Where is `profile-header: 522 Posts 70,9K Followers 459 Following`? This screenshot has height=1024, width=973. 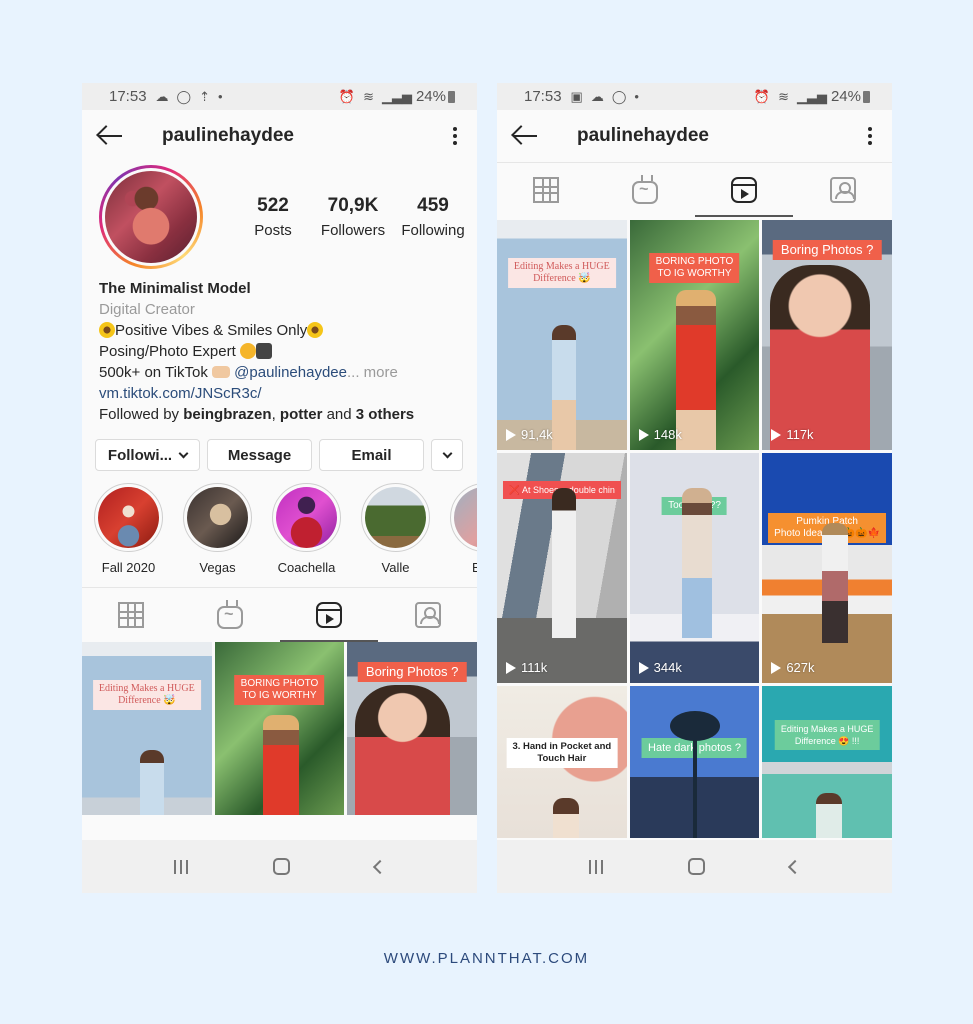
profile-header: 522 Posts 70,9K Followers 459 Following is located at coordinates (279, 215).